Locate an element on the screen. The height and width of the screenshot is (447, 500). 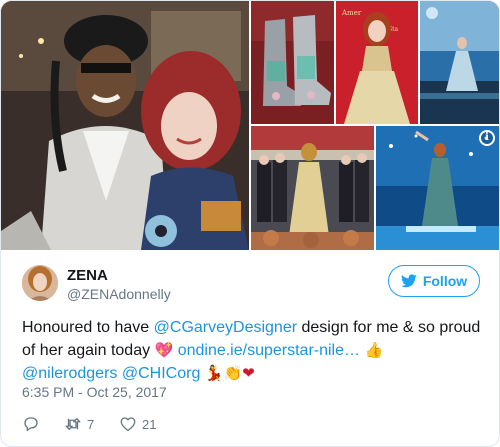
retweet-icon is located at coordinates (73, 424).